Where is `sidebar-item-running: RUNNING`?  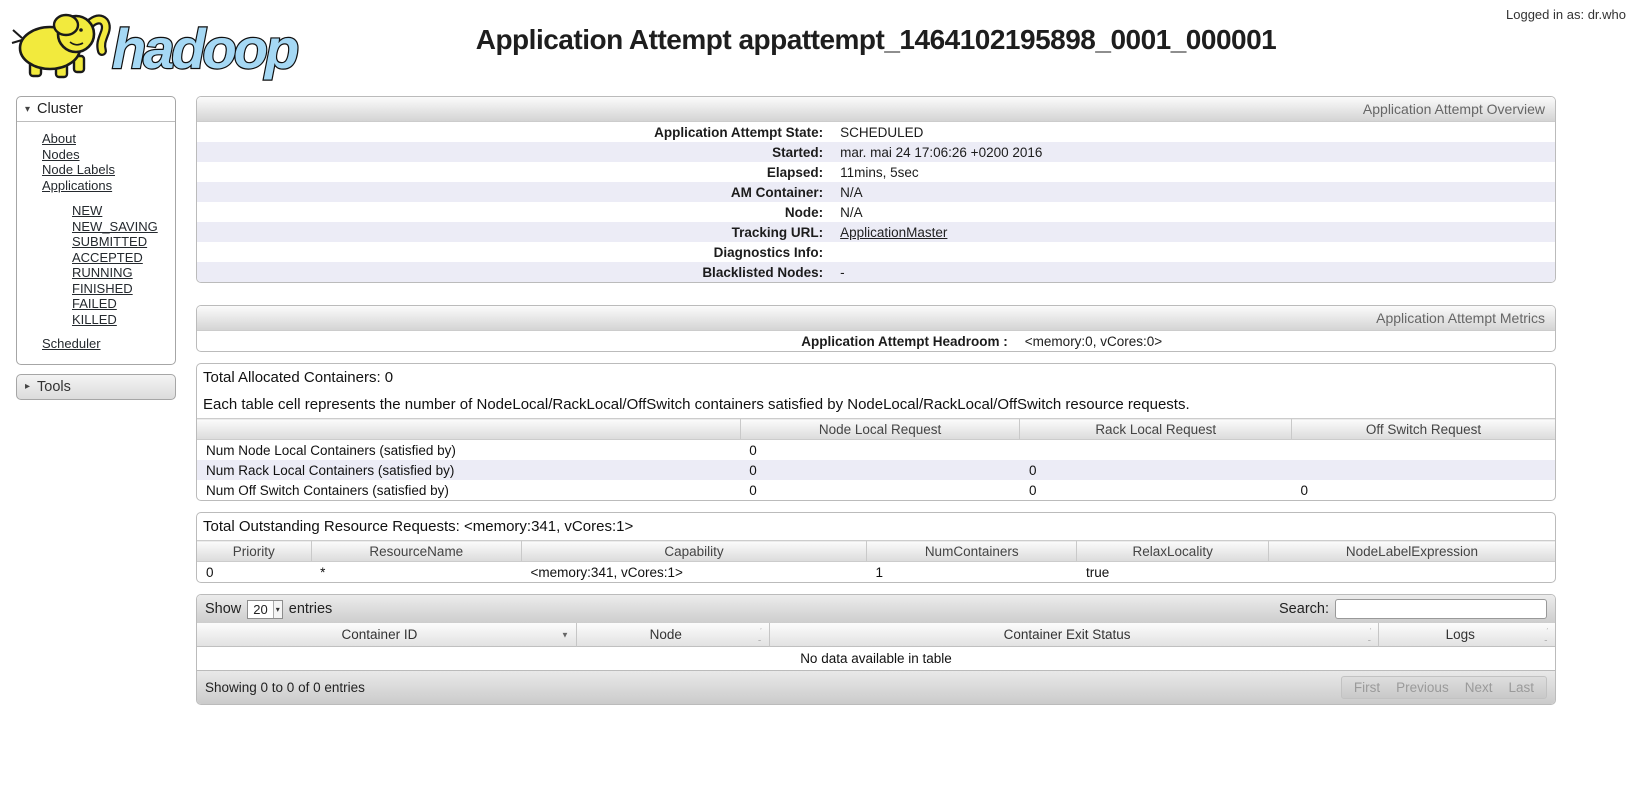
sidebar-item-running: RUNNING is located at coordinates (102, 272).